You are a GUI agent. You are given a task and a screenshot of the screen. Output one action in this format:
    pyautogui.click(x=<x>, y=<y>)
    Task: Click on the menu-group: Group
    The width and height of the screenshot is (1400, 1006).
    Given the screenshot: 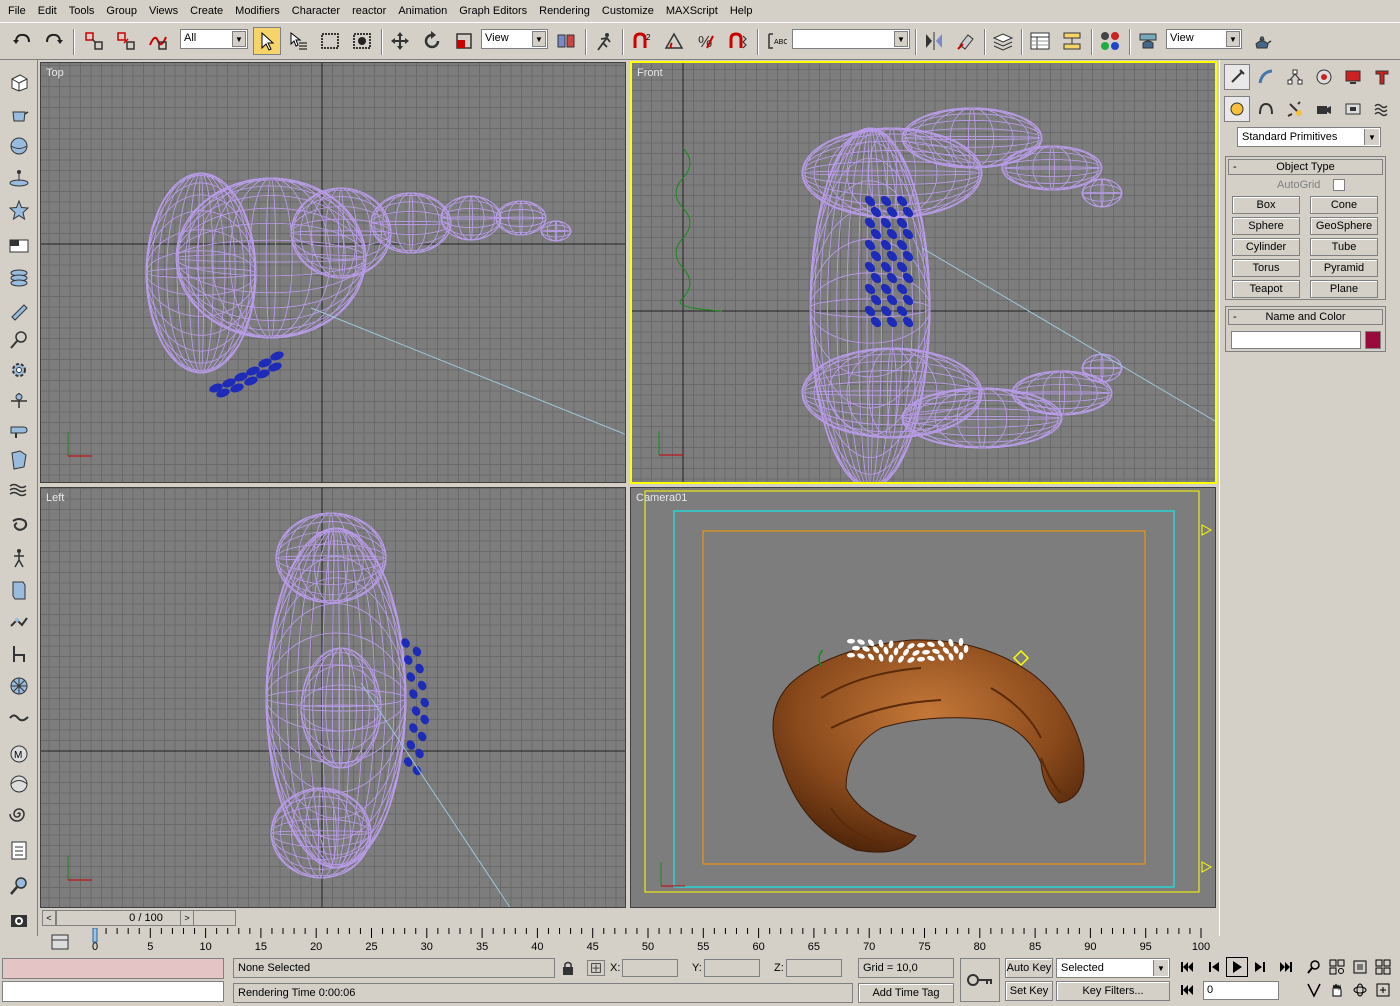 What is the action you would take?
    pyautogui.click(x=121, y=11)
    